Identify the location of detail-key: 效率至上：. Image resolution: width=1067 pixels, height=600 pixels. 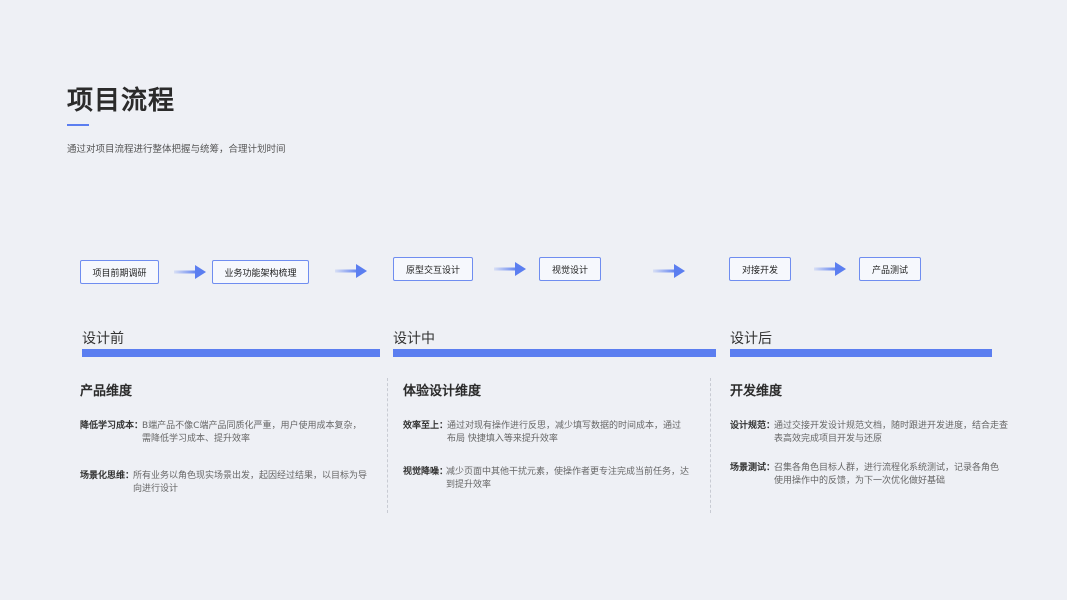
(426, 426).